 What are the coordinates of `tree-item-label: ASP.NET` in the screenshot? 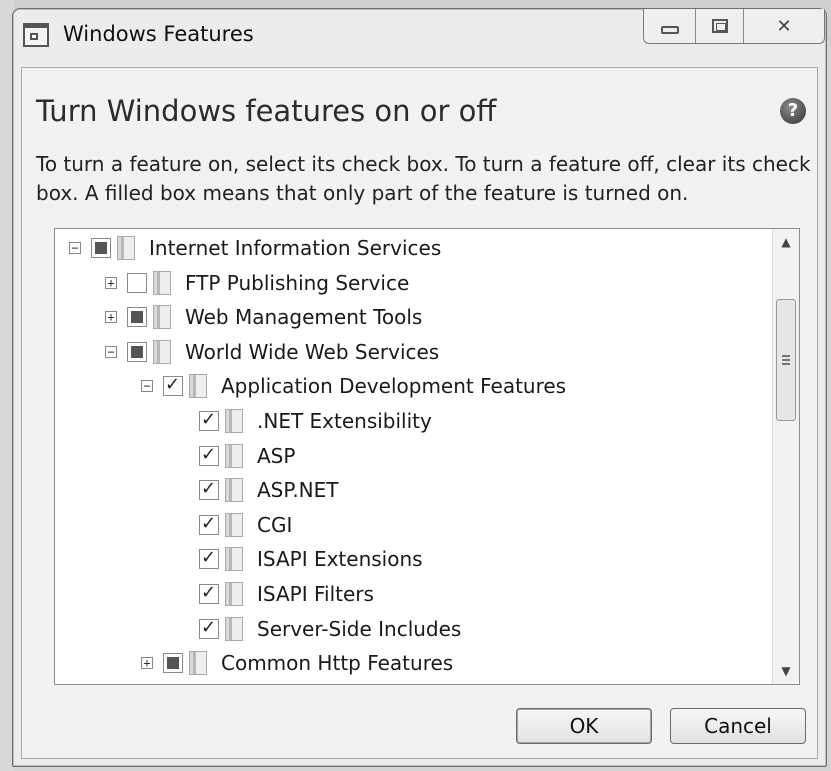 It's located at (298, 490).